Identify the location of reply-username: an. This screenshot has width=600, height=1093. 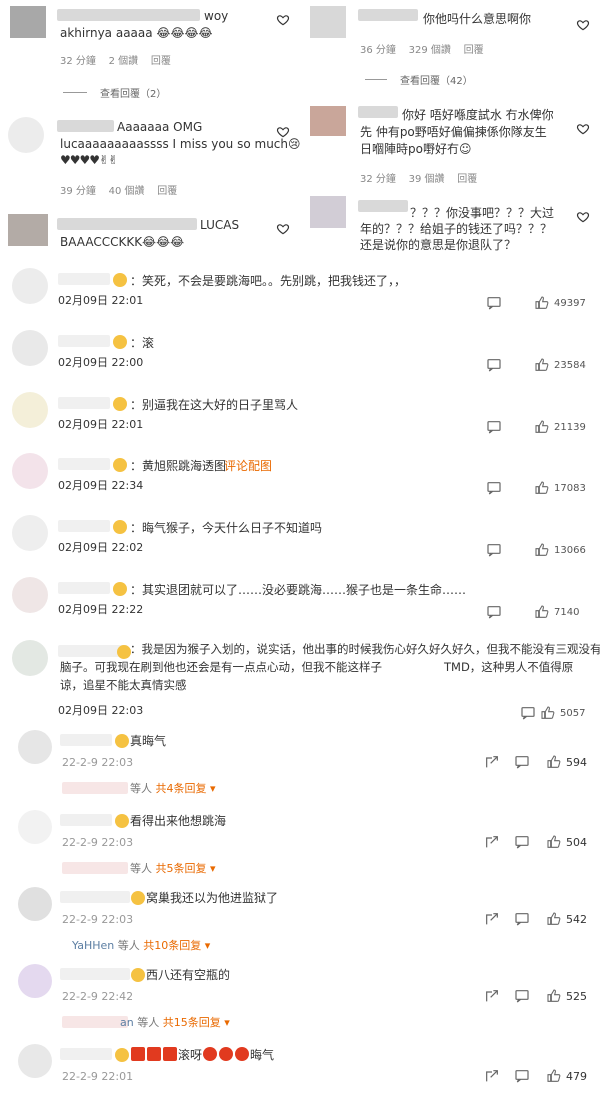
(127, 1022).